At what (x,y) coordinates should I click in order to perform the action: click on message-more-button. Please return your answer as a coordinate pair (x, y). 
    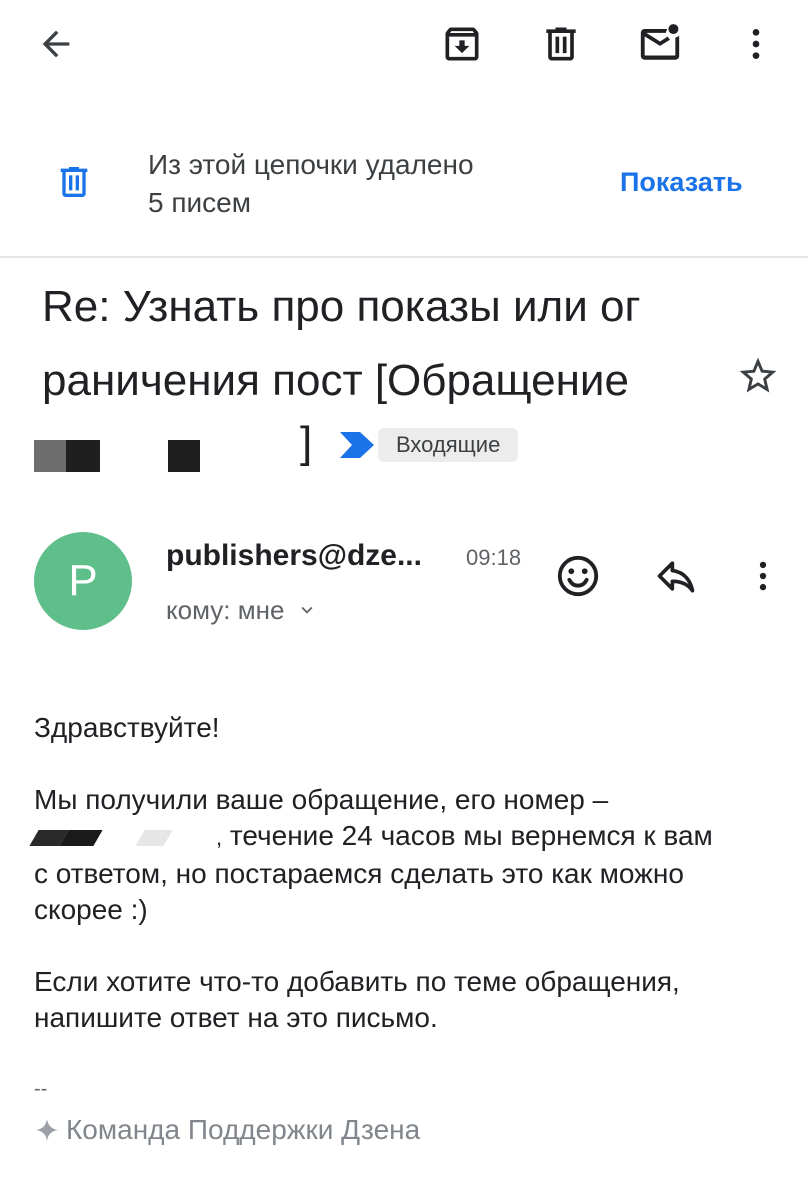
    Looking at the image, I should click on (763, 576).